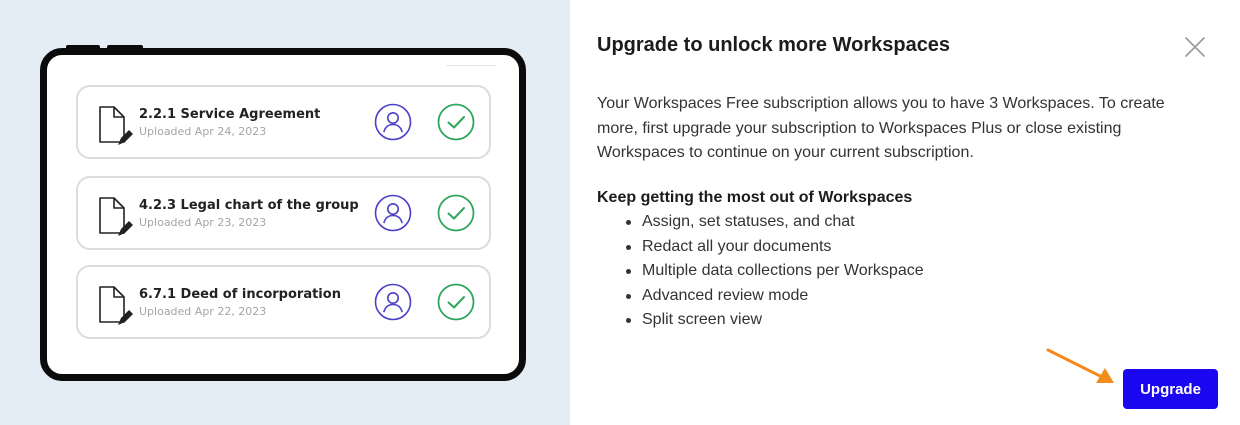  What do you see at coordinates (203, 131) in the screenshot?
I see `document-upload-date: Uploaded Apr 24, 2023` at bounding box center [203, 131].